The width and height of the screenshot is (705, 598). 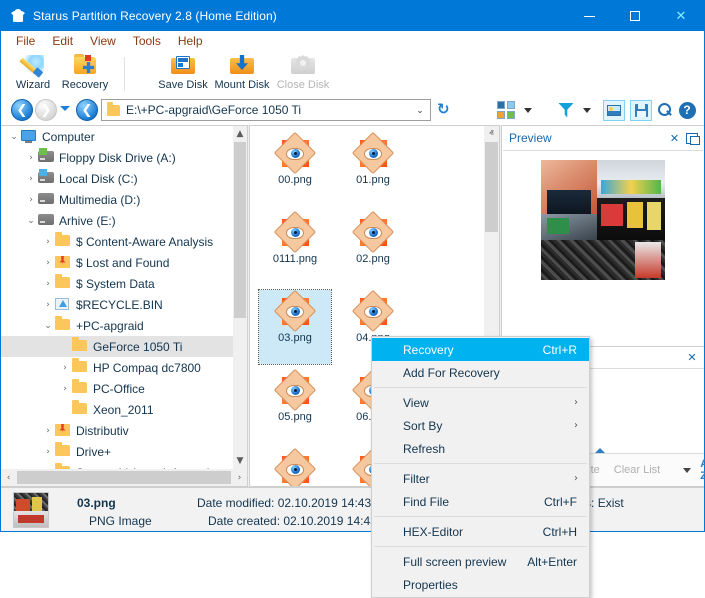 What do you see at coordinates (600, 450) in the screenshot?
I see `recovery-list-expander-icon` at bounding box center [600, 450].